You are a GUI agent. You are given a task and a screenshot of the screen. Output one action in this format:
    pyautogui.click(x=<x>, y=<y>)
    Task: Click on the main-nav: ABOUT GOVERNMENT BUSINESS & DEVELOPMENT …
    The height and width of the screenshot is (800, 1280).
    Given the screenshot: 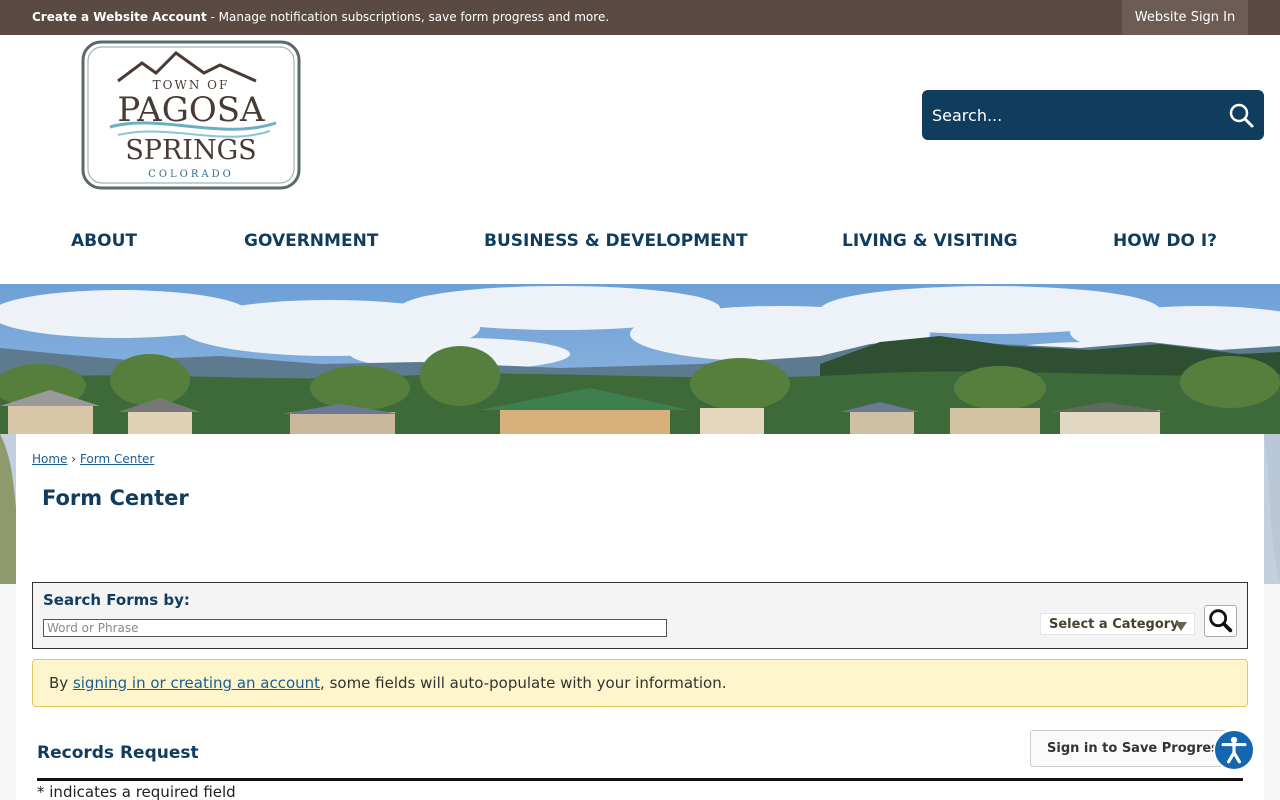 What is the action you would take?
    pyautogui.click(x=640, y=244)
    